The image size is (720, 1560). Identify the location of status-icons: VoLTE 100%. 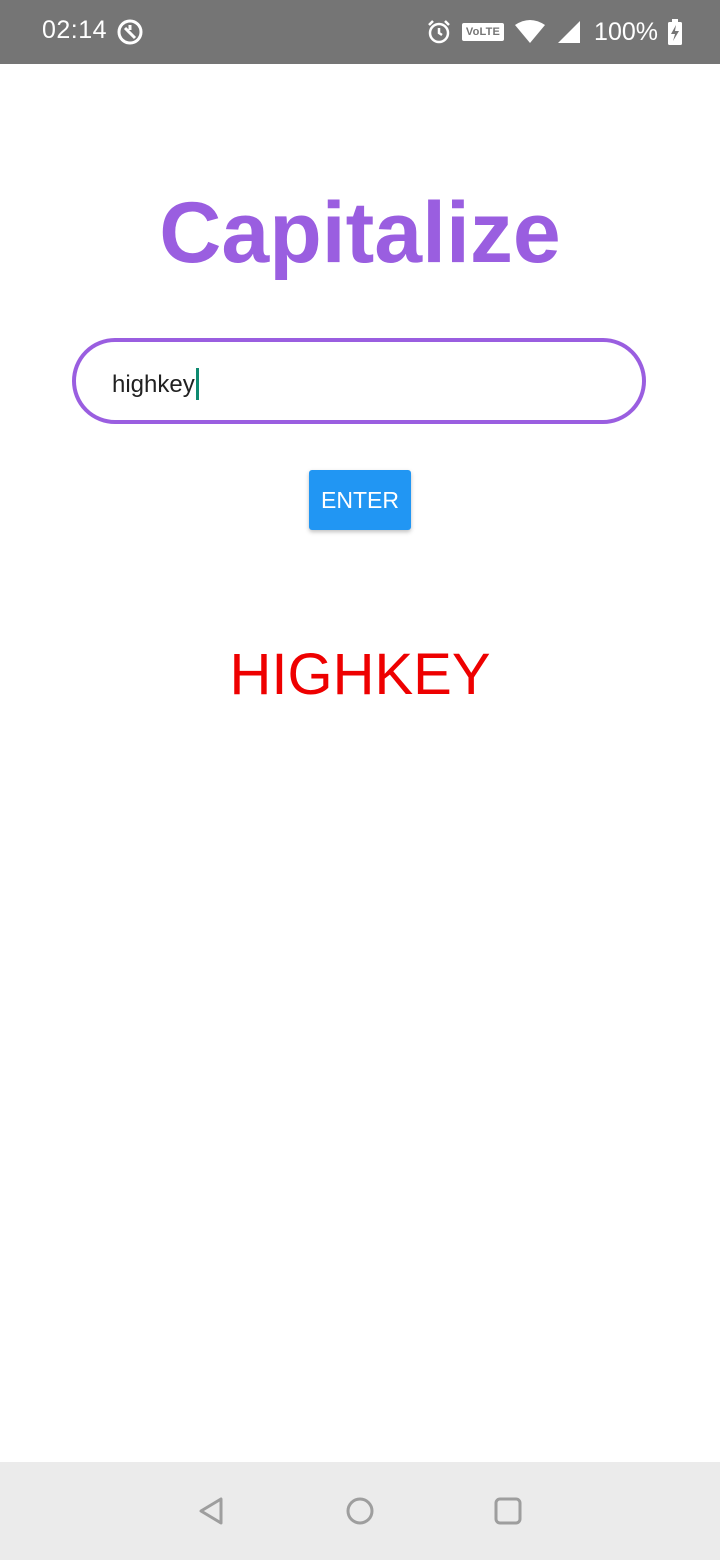
(554, 32).